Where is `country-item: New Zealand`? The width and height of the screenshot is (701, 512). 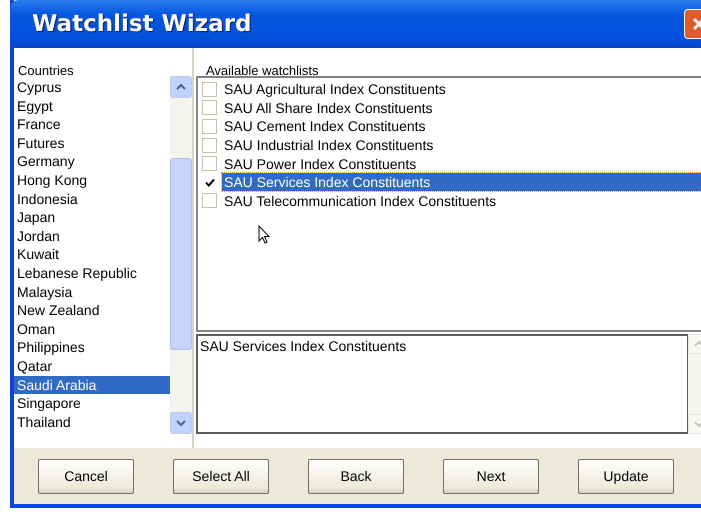
country-item: New Zealand is located at coordinates (92, 310).